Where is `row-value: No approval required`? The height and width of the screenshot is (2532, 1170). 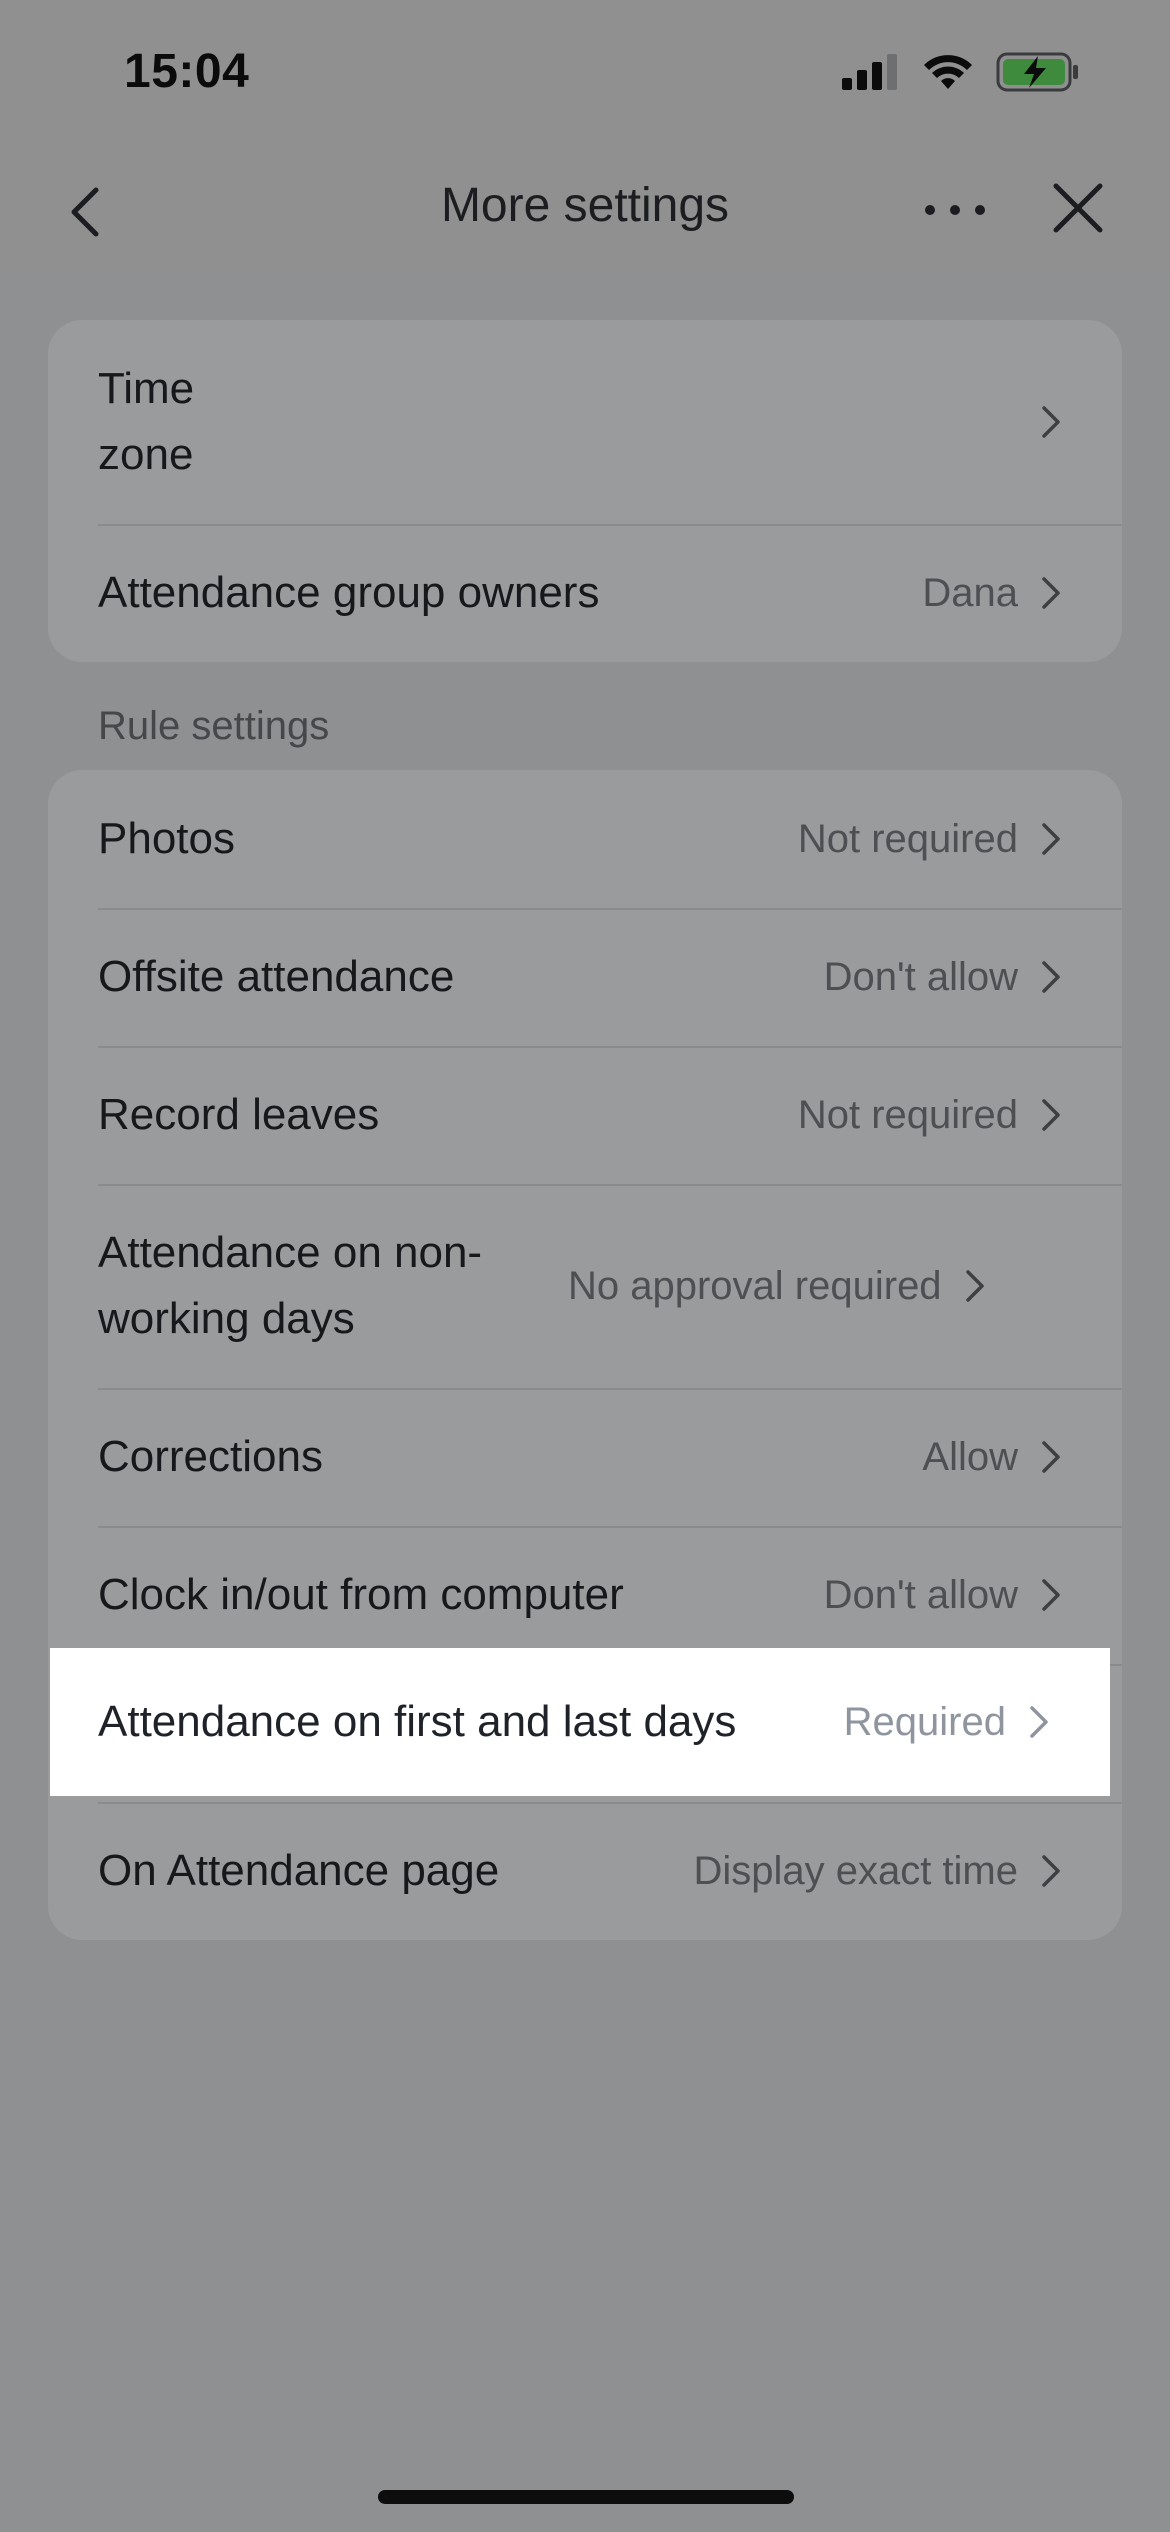 row-value: No approval required is located at coordinates (755, 1285).